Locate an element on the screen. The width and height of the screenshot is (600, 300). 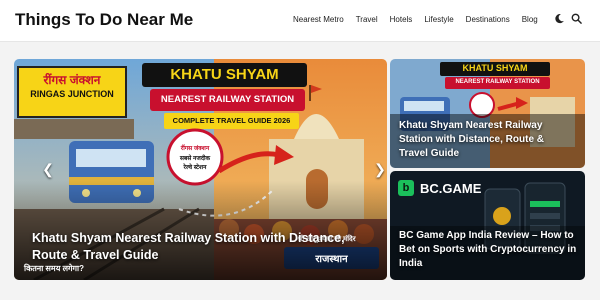
site-logo: Things To Do Near Me is located at coordinates (104, 20).